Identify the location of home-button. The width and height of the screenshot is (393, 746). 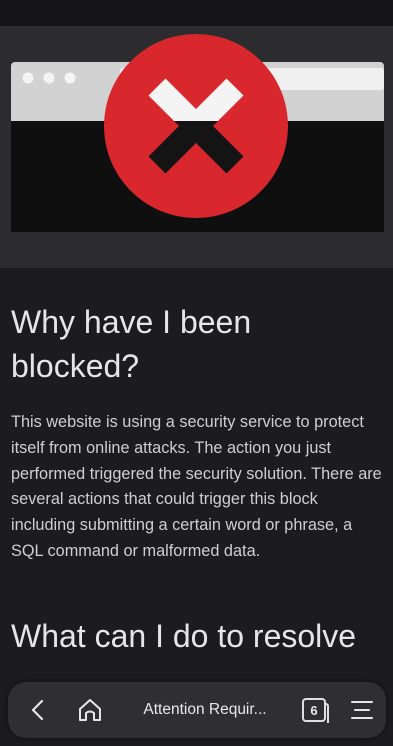
(90, 710).